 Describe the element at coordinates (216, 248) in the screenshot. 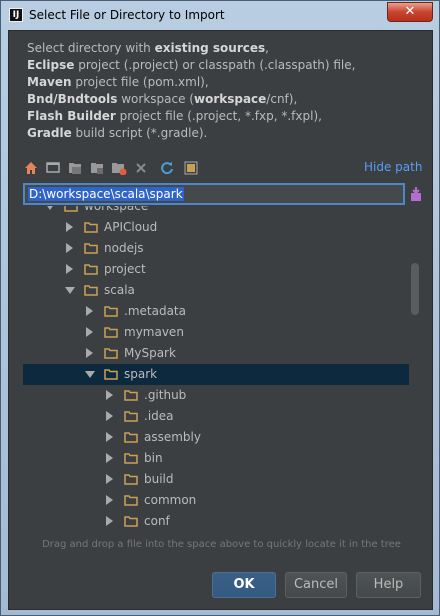

I see `tree-row: nodejs` at that location.